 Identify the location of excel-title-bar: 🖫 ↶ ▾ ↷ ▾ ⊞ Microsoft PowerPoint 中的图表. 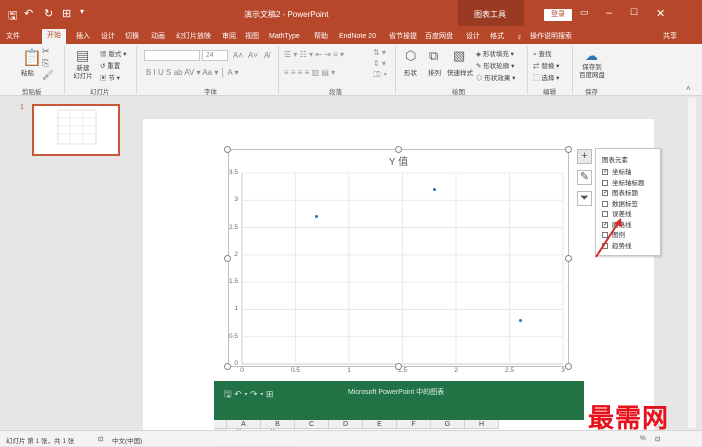
(399, 400).